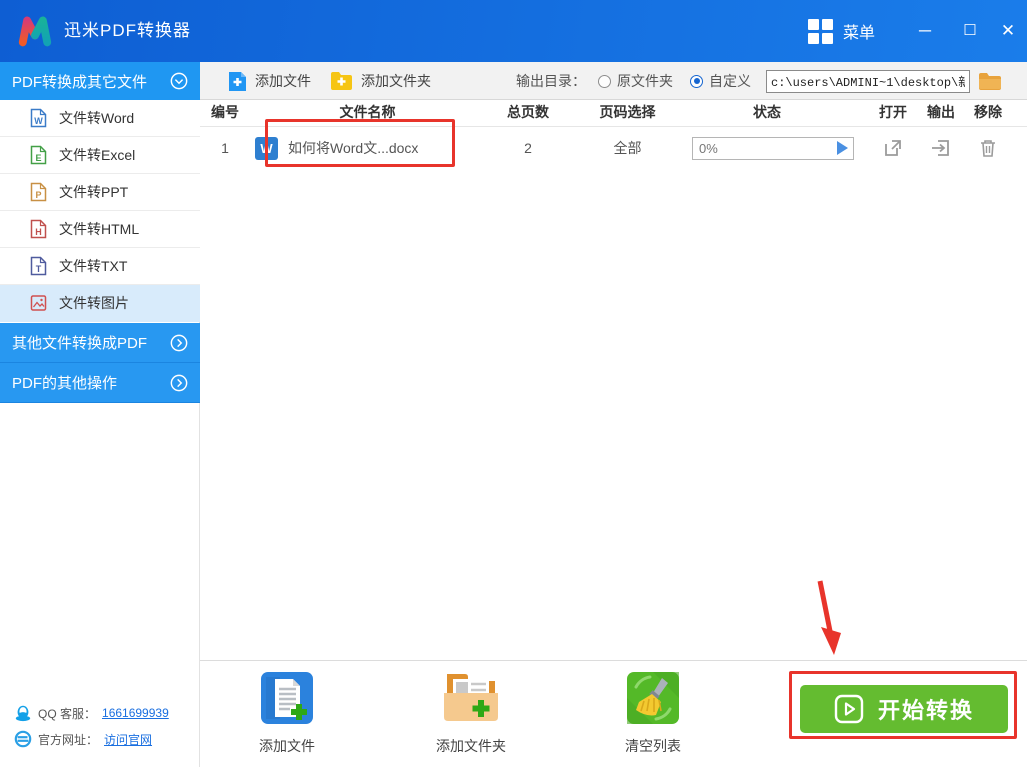  What do you see at coordinates (528, 148) in the screenshot?
I see `row-pages: 2` at bounding box center [528, 148].